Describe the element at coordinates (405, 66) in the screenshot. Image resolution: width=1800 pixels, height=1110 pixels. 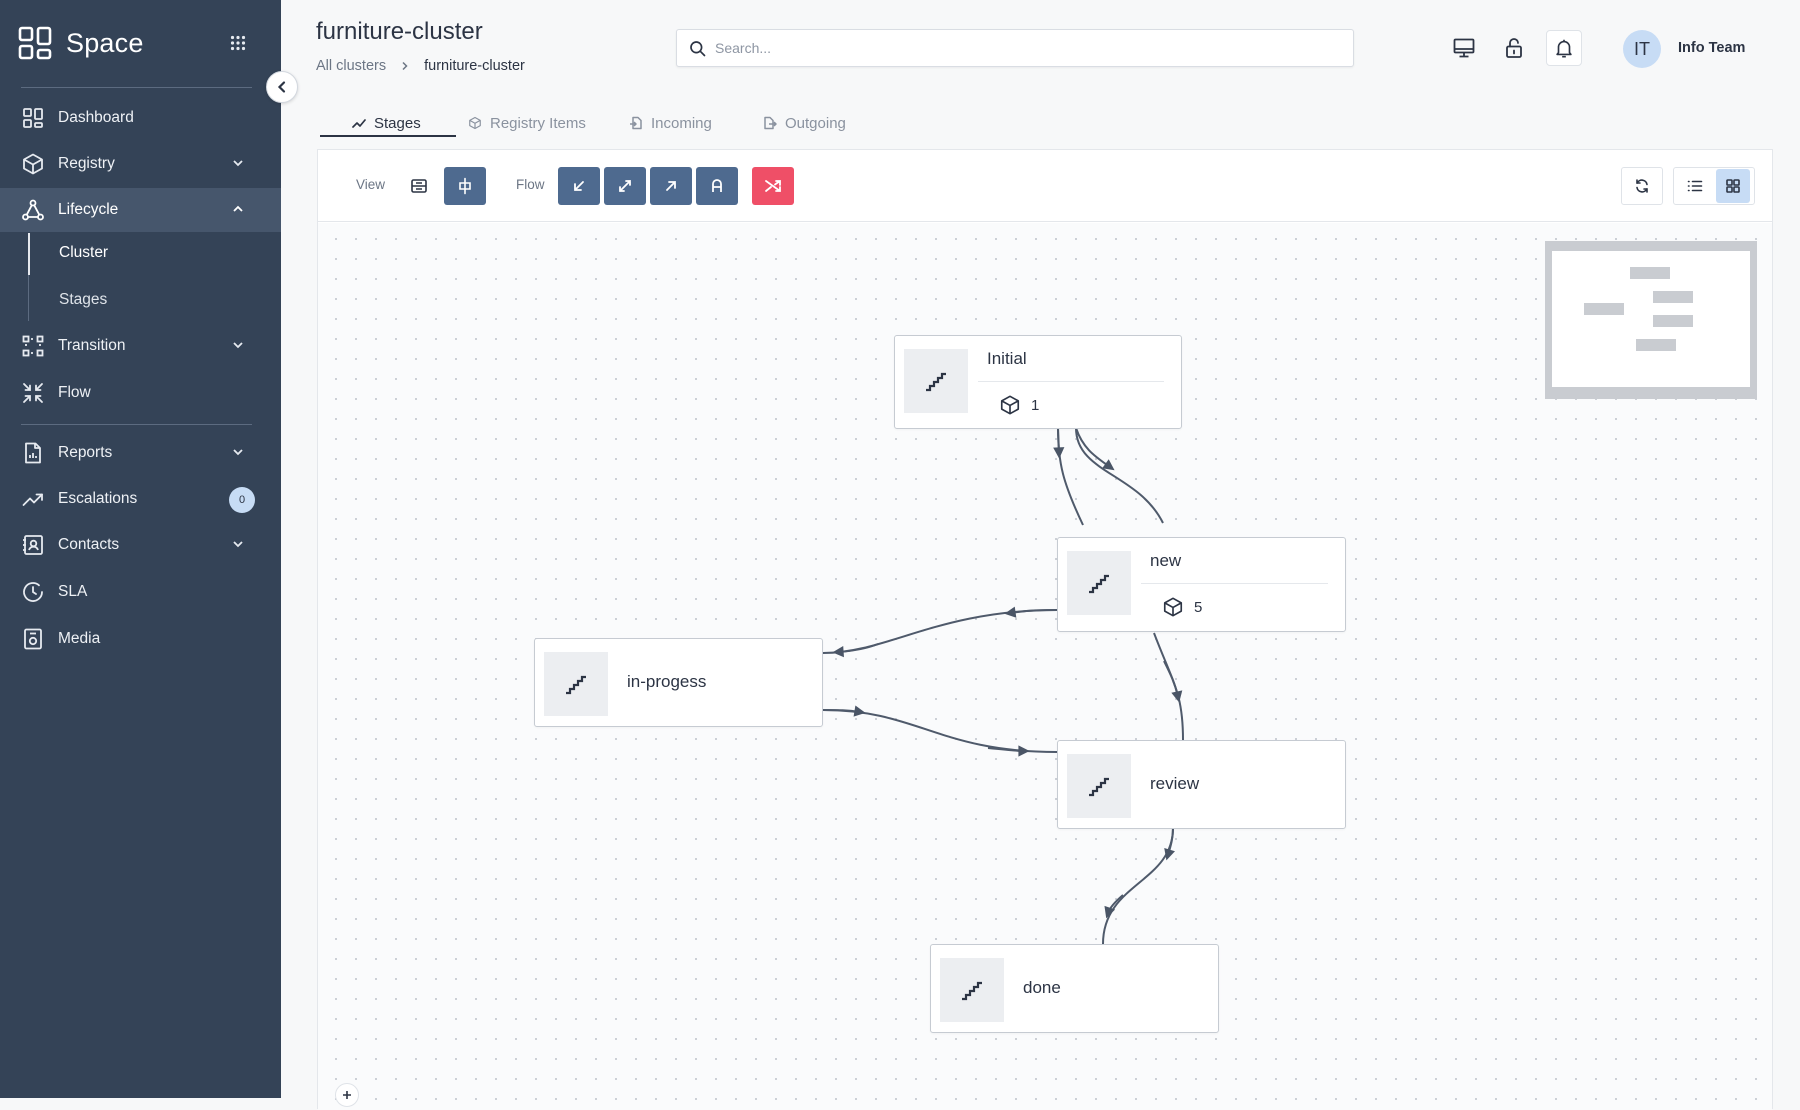
I see `chevron-right-icon` at that location.